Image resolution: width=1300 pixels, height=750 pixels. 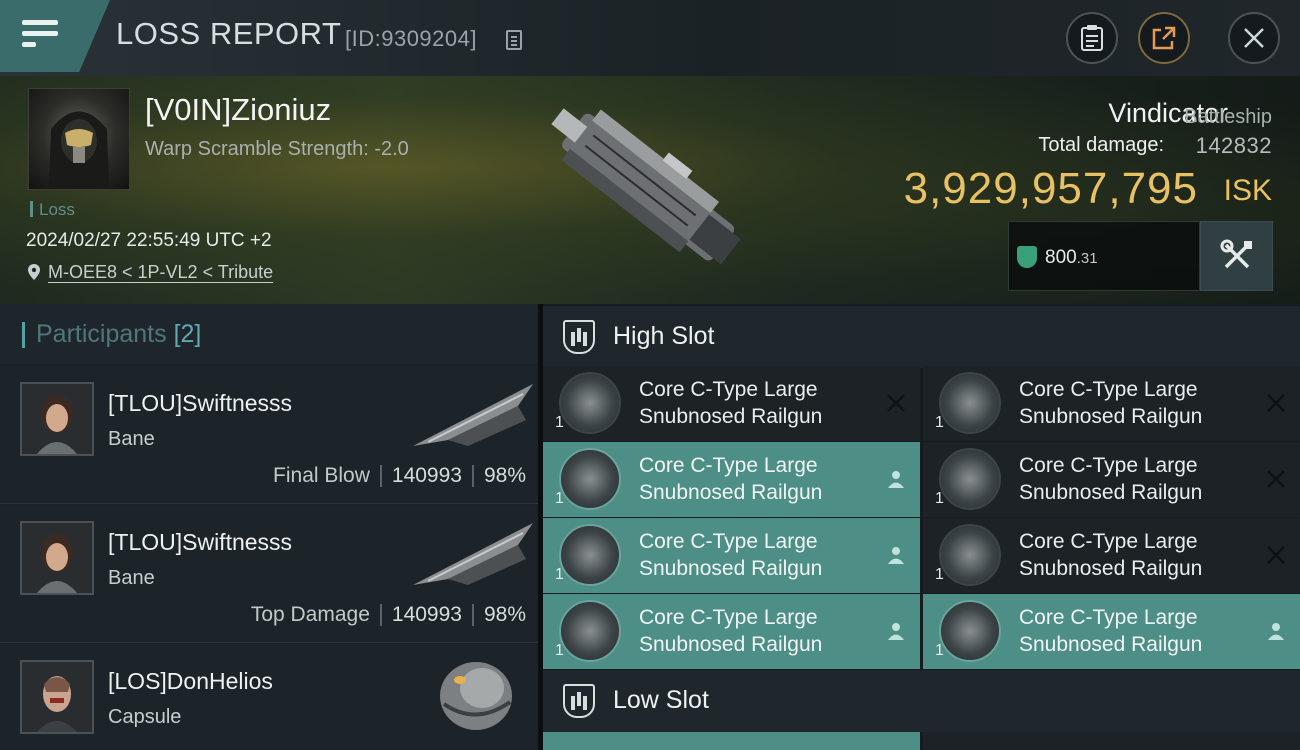 I want to click on vindicator-ship-image, so click(x=646, y=186).